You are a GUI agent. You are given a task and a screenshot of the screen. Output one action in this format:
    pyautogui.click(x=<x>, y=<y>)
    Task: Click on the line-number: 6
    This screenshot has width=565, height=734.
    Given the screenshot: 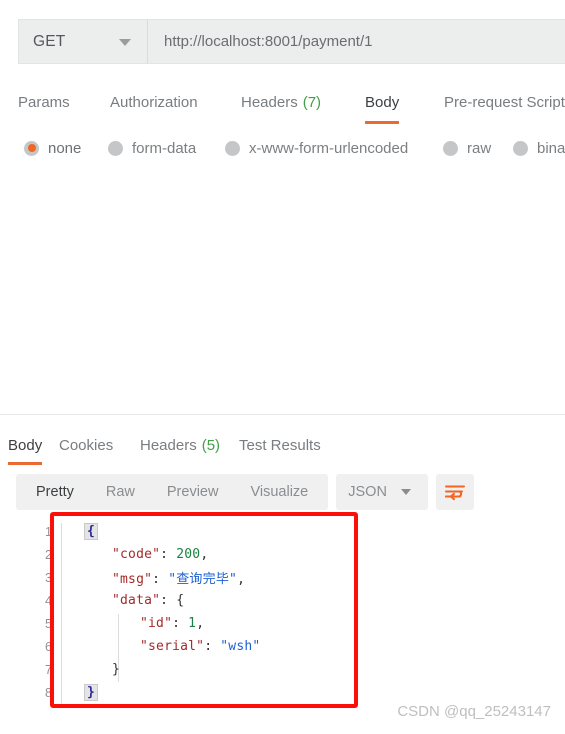 What is the action you would take?
    pyautogui.click(x=48, y=646)
    